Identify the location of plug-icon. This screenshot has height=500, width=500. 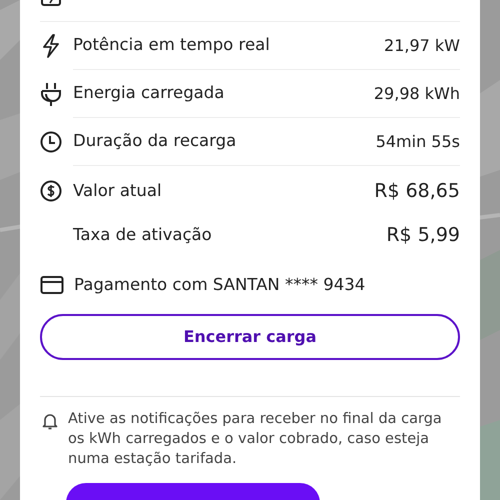
(51, 94).